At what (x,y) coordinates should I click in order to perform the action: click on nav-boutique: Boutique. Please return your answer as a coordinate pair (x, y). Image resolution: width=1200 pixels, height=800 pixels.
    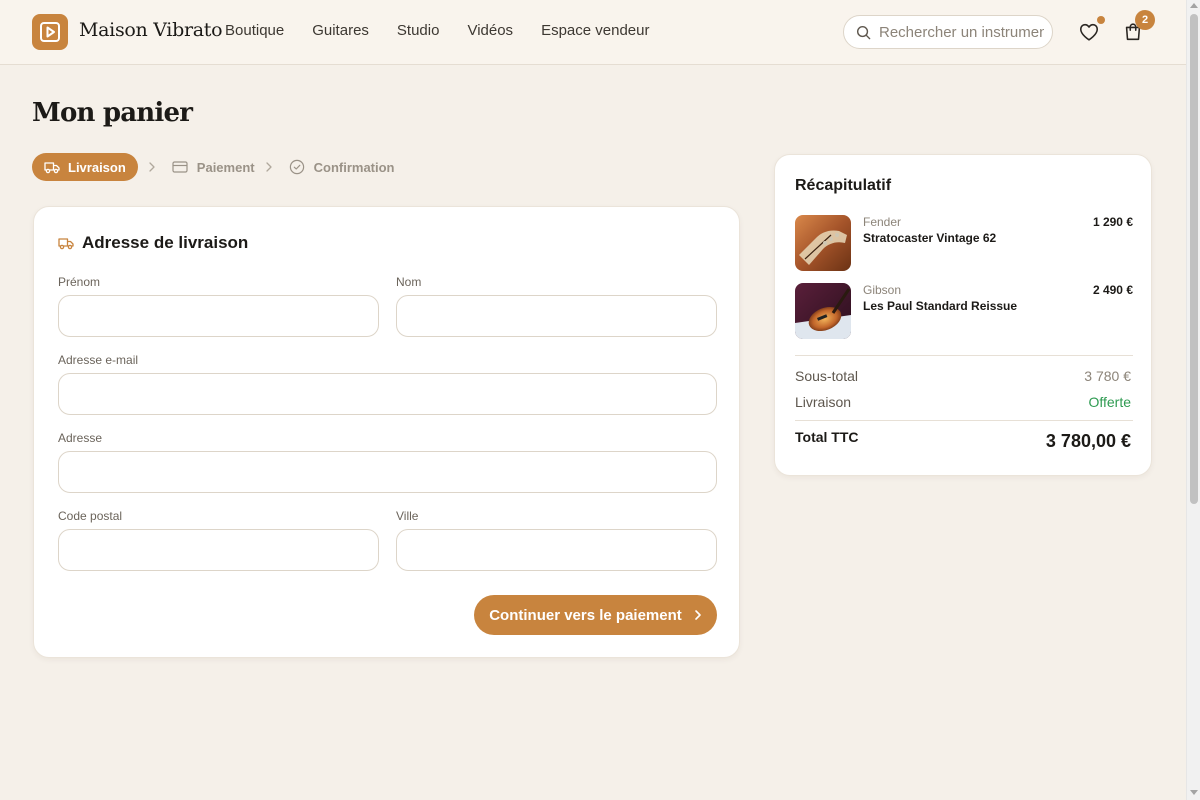
    Looking at the image, I should click on (254, 30).